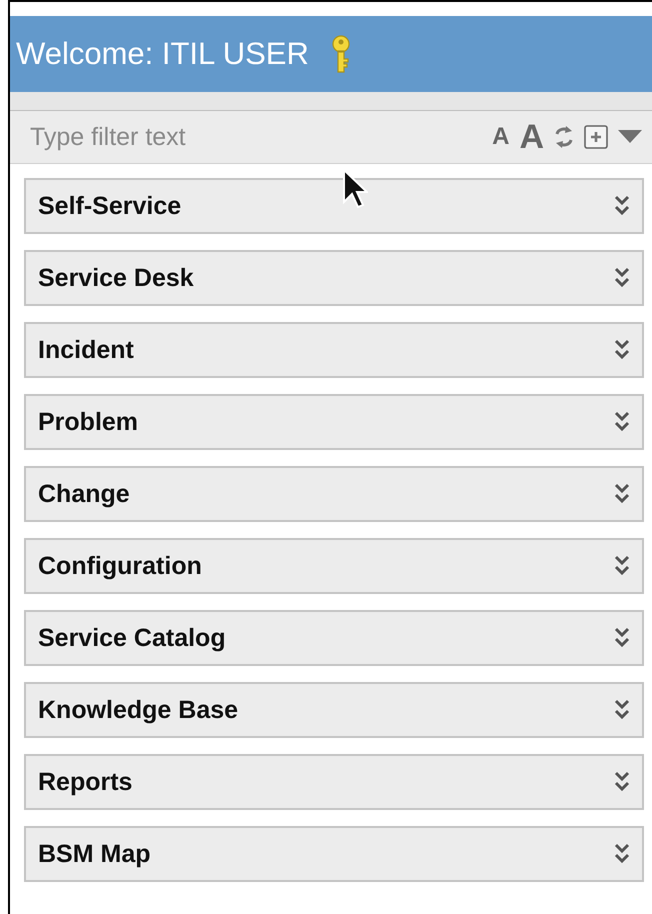  I want to click on larger-font-button: A, so click(531, 137).